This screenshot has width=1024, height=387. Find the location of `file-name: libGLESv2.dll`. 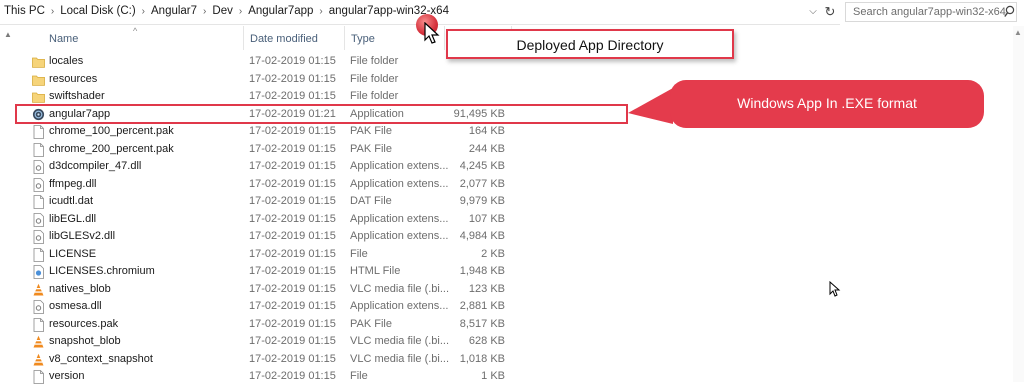

file-name: libGLESv2.dll is located at coordinates (82, 236).